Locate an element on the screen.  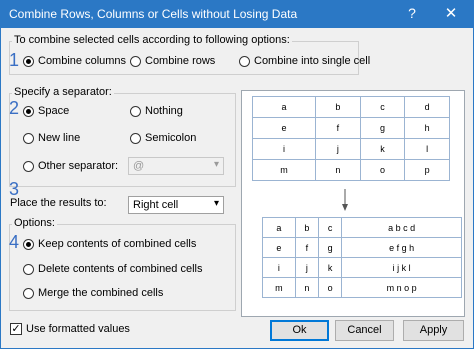
radio-semicolon: Semicolon is located at coordinates (163, 138).